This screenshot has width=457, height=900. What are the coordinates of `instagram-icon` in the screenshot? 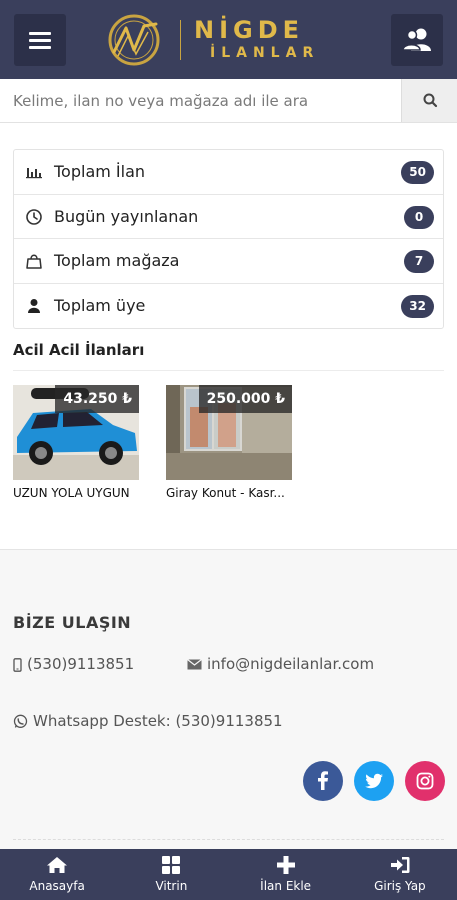 It's located at (425, 781).